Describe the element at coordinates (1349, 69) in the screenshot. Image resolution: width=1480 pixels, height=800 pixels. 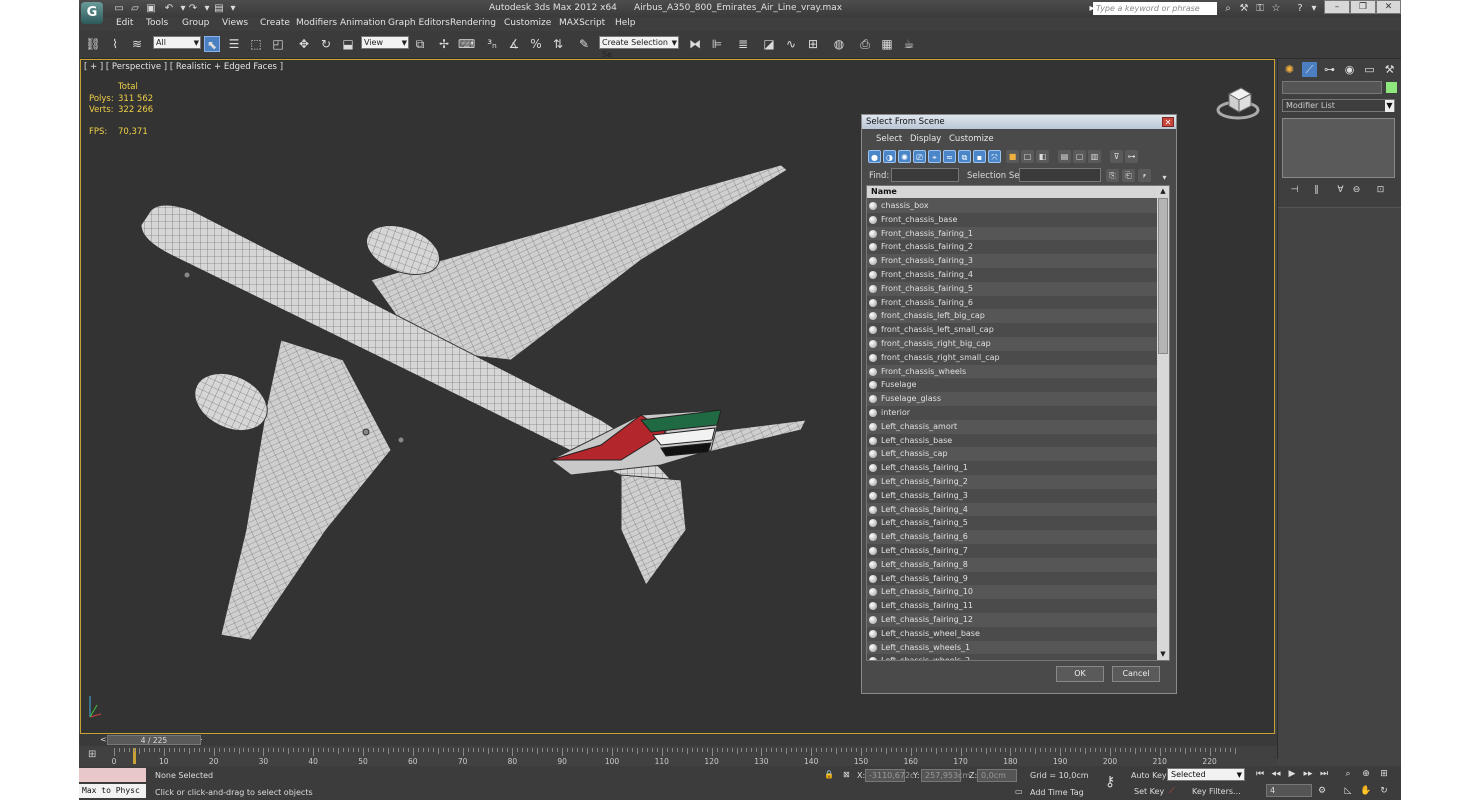
I see `motion-tab-icon: ◉` at that location.